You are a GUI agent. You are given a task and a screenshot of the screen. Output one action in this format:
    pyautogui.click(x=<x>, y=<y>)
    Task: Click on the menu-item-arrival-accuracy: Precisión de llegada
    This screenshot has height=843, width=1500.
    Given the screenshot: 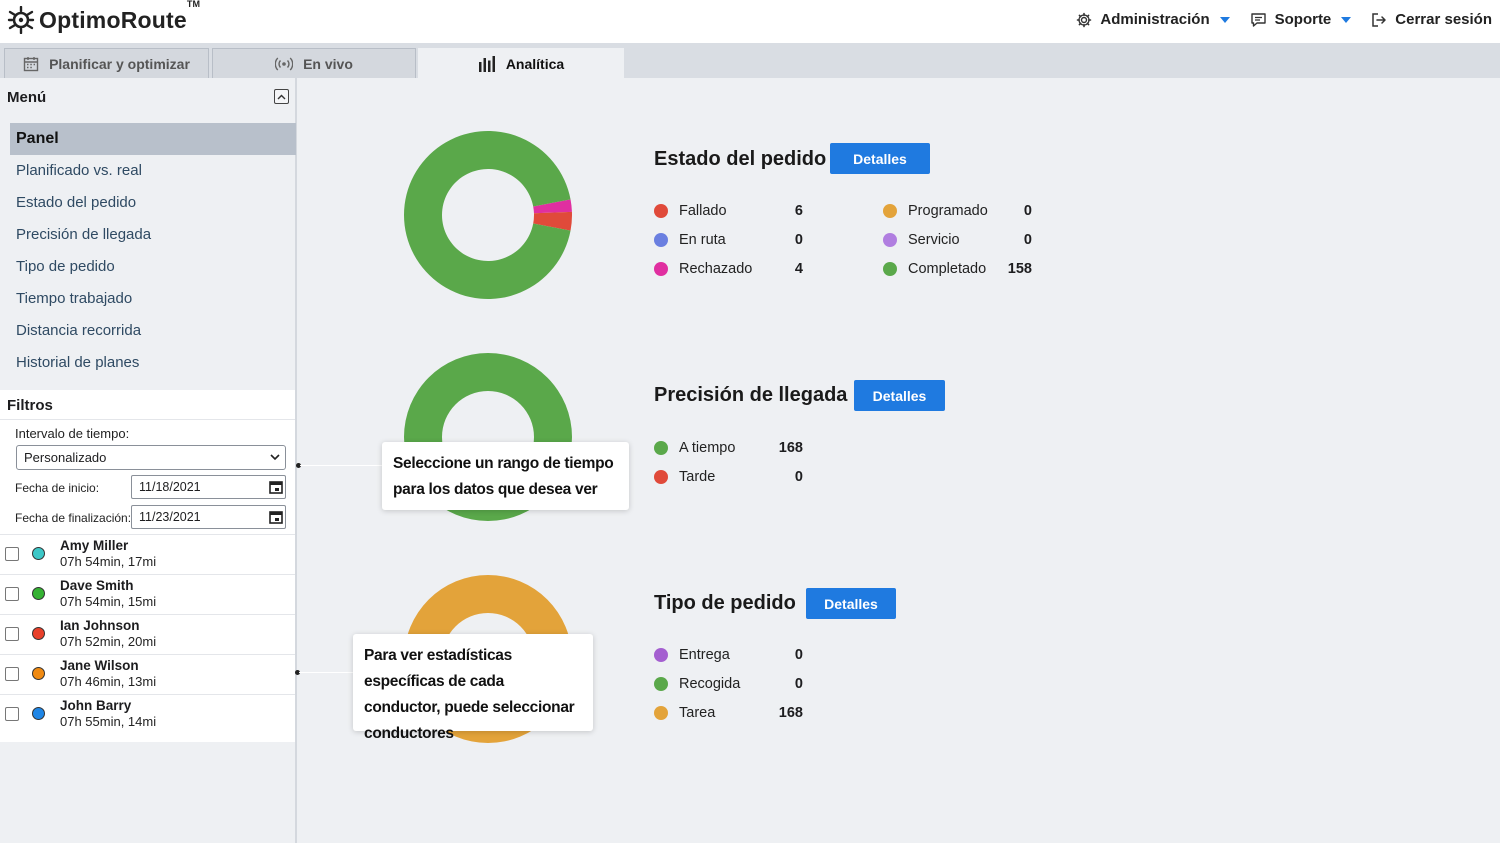 What is the action you would take?
    pyautogui.click(x=153, y=235)
    